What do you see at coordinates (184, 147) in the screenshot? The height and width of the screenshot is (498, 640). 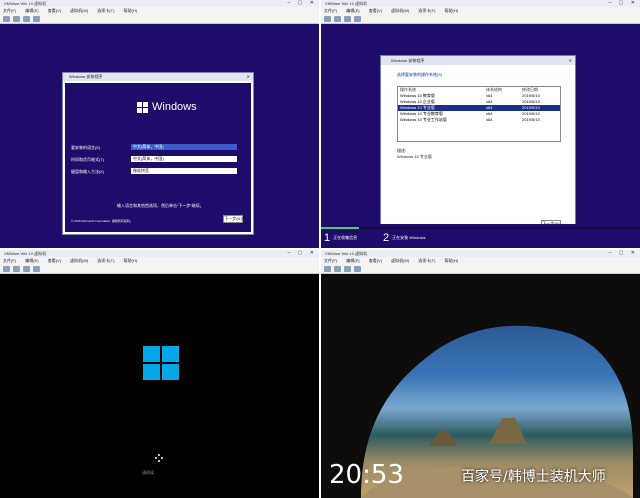 I see `language-select: 中文(简体，中国)` at bounding box center [184, 147].